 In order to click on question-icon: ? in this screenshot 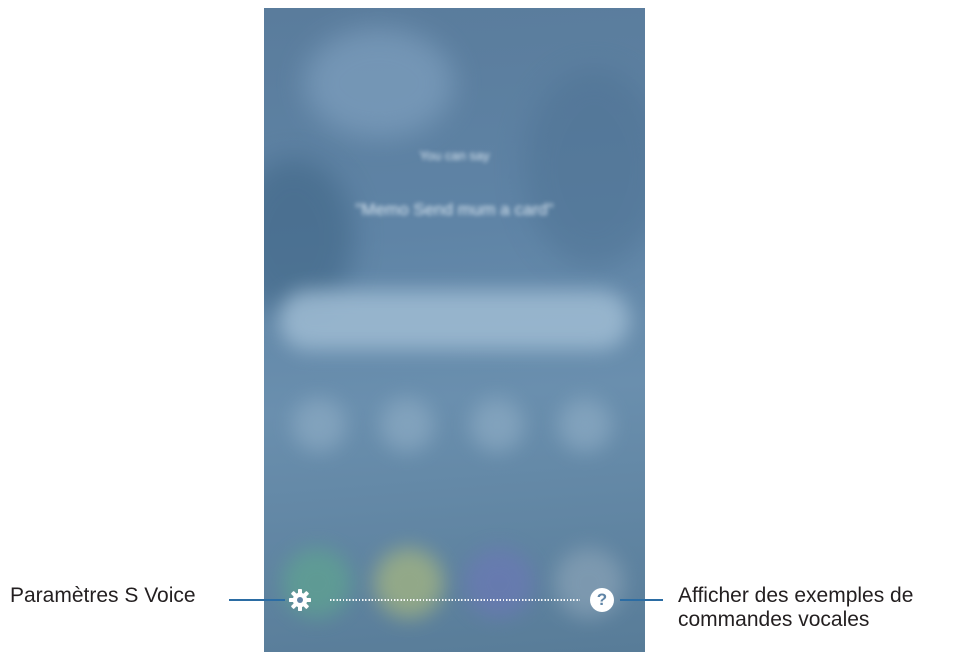, I will do `click(602, 600)`.